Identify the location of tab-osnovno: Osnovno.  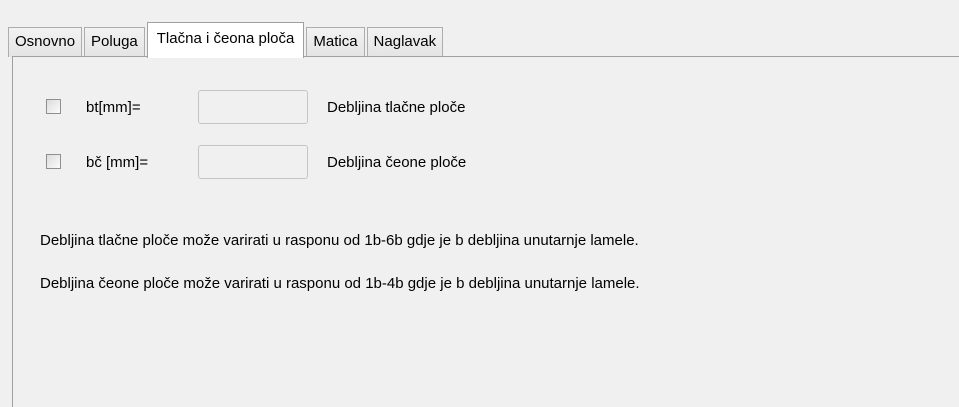
(45, 42).